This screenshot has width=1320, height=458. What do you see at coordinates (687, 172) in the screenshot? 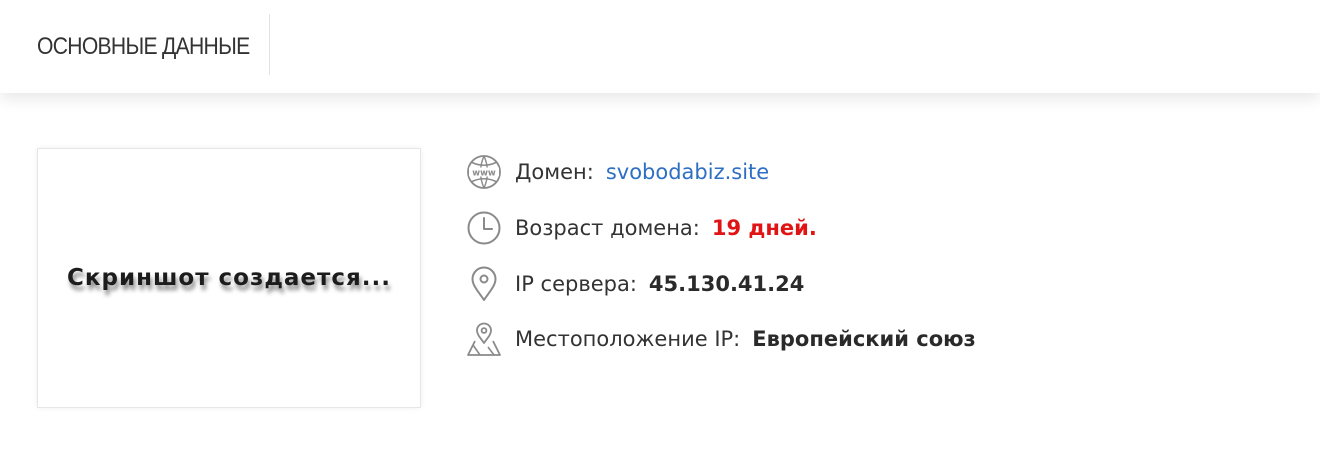
I see `domain-value-link: svobodabiz.site` at bounding box center [687, 172].